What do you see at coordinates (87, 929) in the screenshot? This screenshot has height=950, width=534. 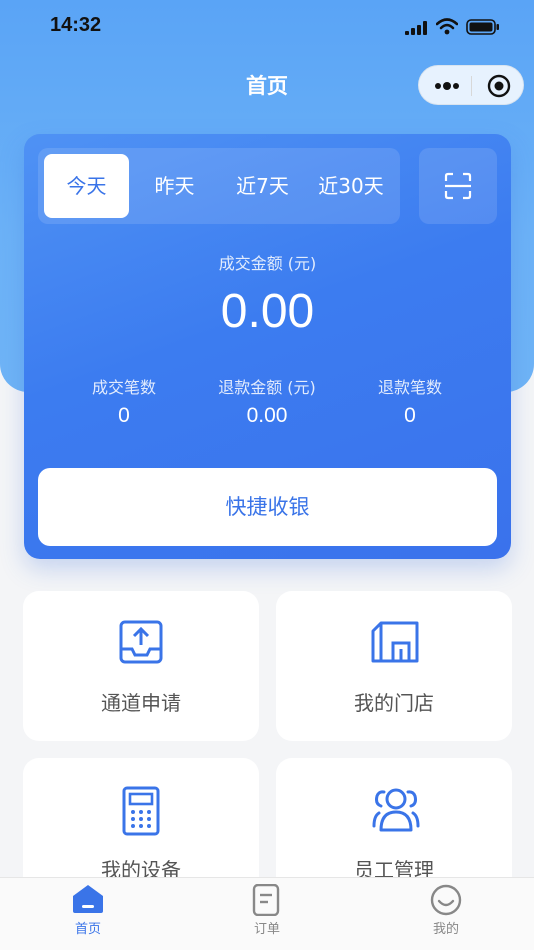 I see `tabbar-label: 首页` at bounding box center [87, 929].